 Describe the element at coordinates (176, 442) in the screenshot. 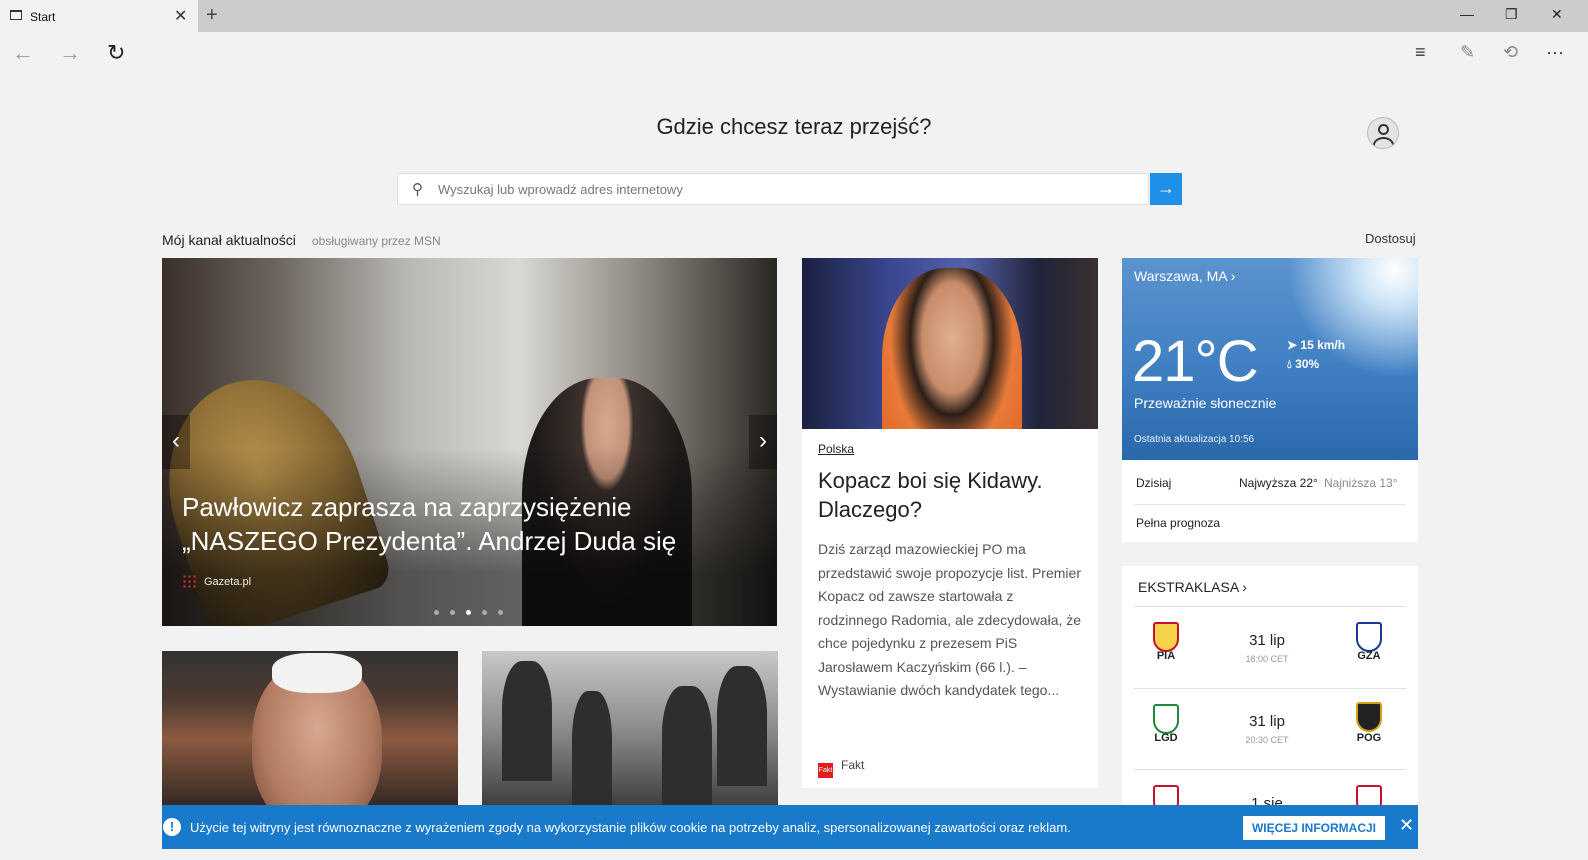

I see `carousel-prev-button: ‹` at that location.